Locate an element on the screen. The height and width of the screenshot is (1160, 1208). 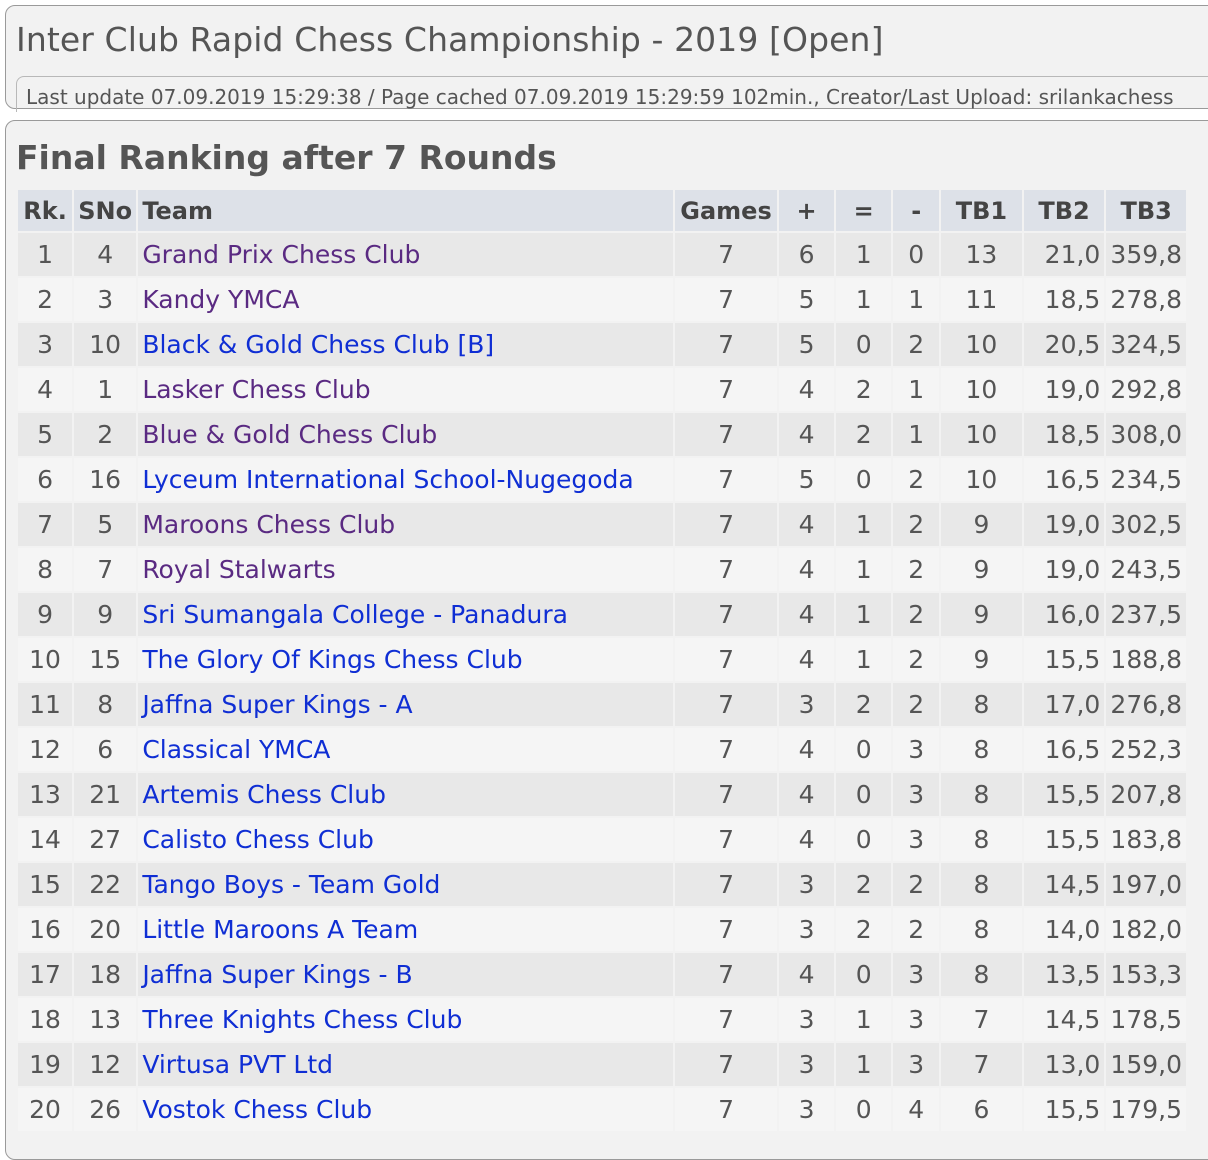
team-cell: Tango Boys - Team Gold is located at coordinates (405, 884).